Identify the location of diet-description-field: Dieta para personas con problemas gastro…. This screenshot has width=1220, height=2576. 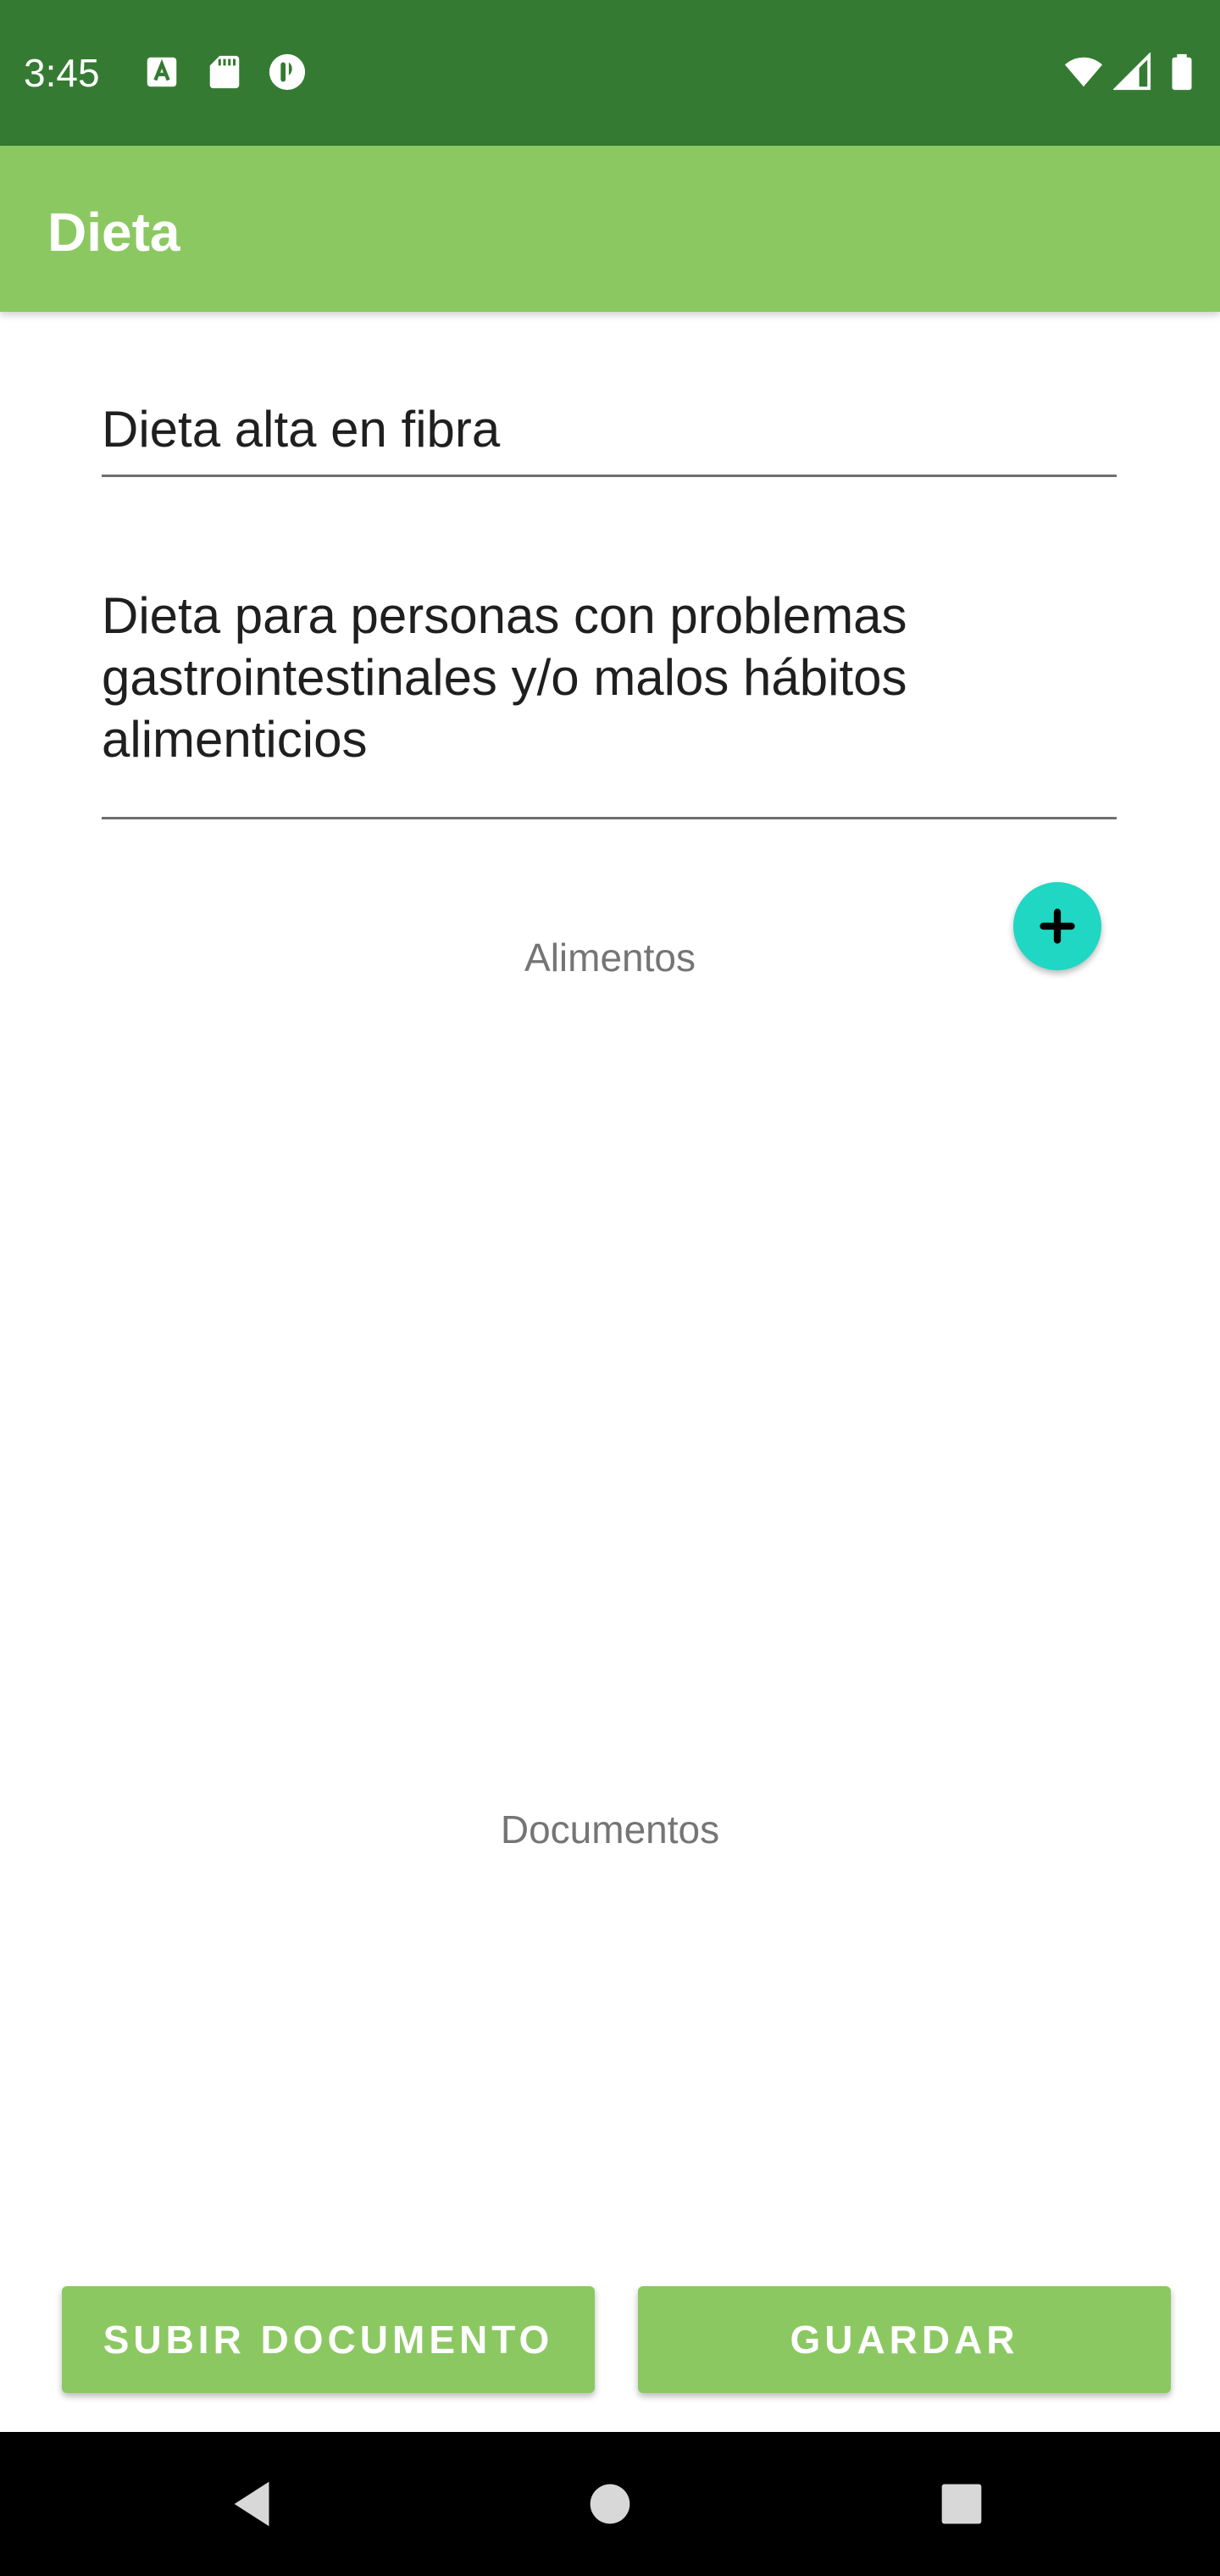
(609, 702).